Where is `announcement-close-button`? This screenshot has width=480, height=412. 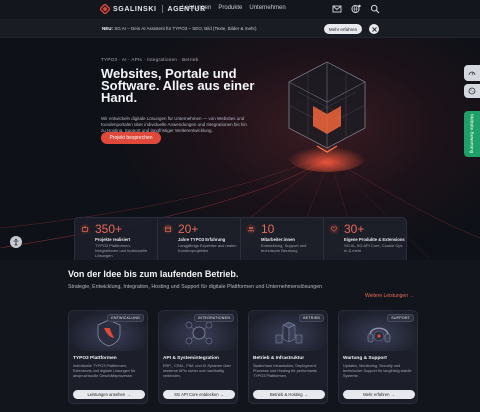 announcement-close-button is located at coordinates (374, 29).